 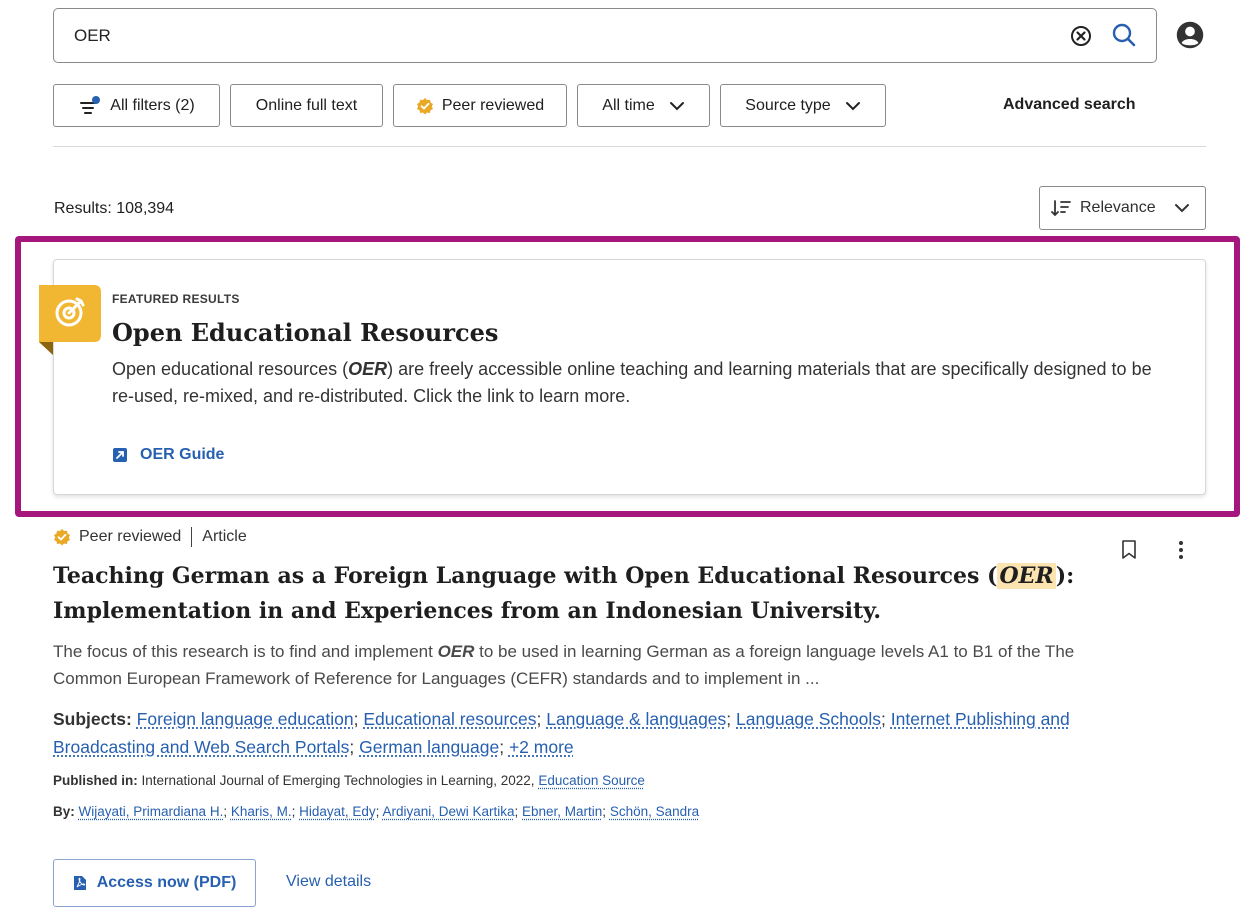 I want to click on meta-separator, so click(x=192, y=537).